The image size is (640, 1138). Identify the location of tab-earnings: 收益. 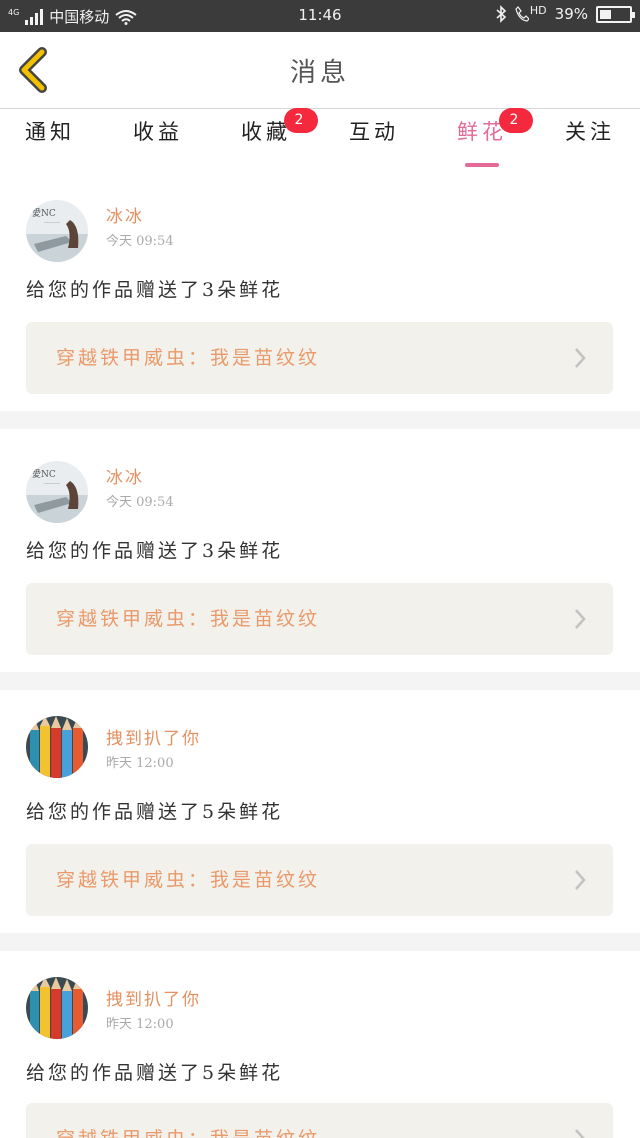
(158, 131).